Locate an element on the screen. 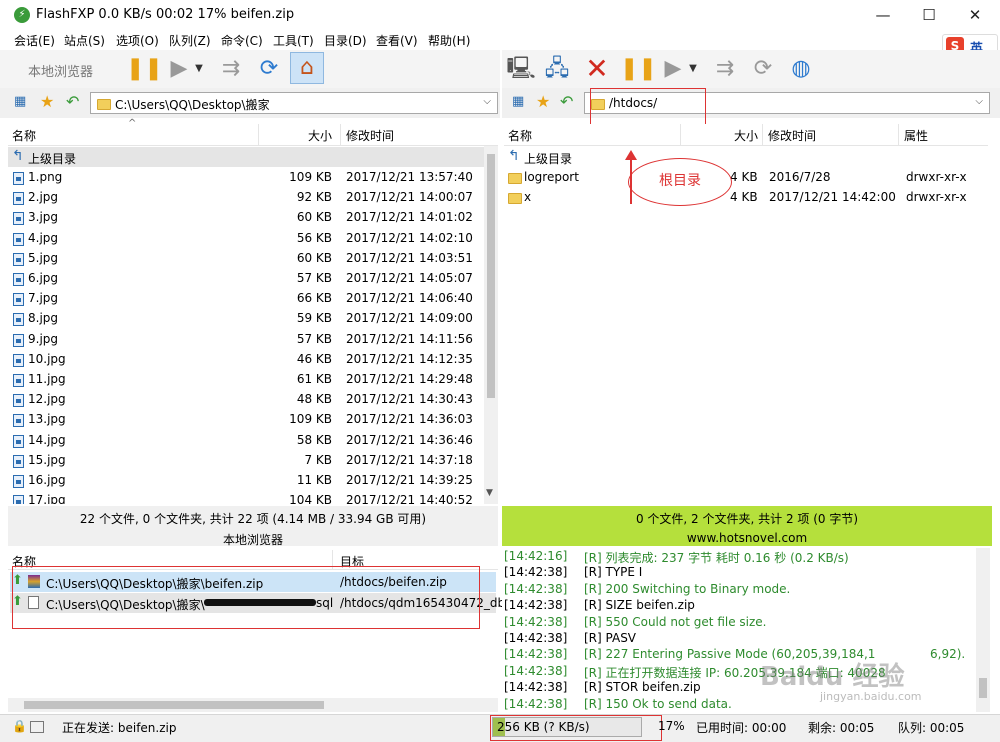  local-file-row: 4.jpg 56 KB 2017/12/21 14:02:10 is located at coordinates (247, 238).